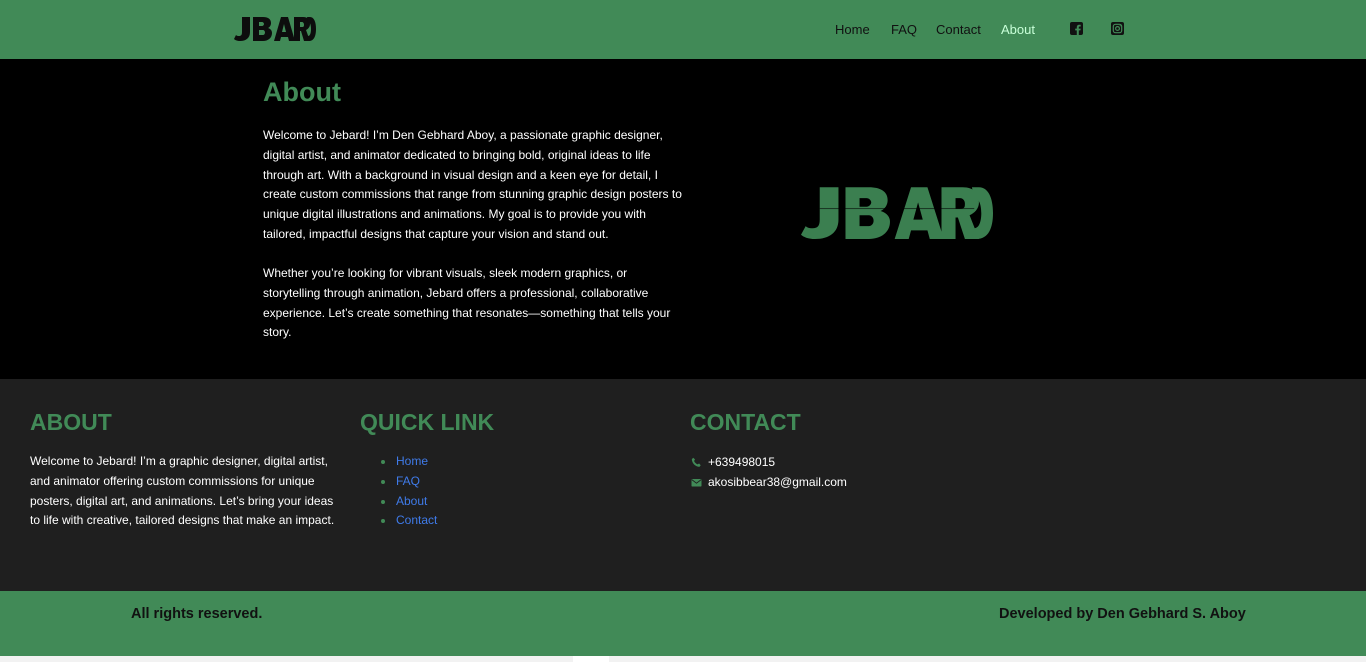 This screenshot has height=662, width=1366. What do you see at coordinates (1076, 28) in the screenshot?
I see `facebook-icon` at bounding box center [1076, 28].